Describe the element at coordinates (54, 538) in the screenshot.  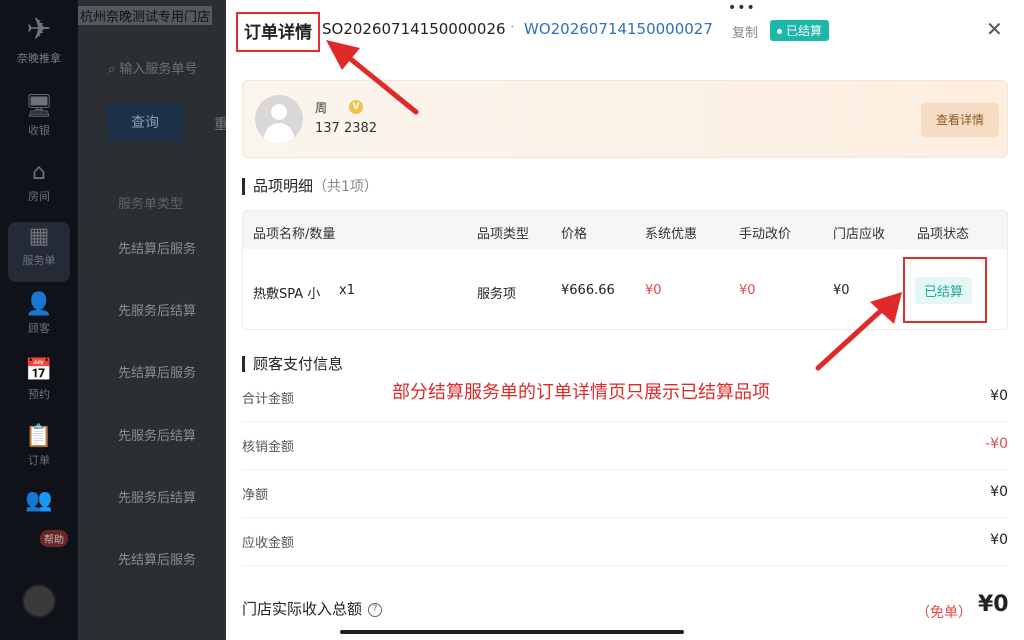
I see `help-badge: 帮助` at that location.